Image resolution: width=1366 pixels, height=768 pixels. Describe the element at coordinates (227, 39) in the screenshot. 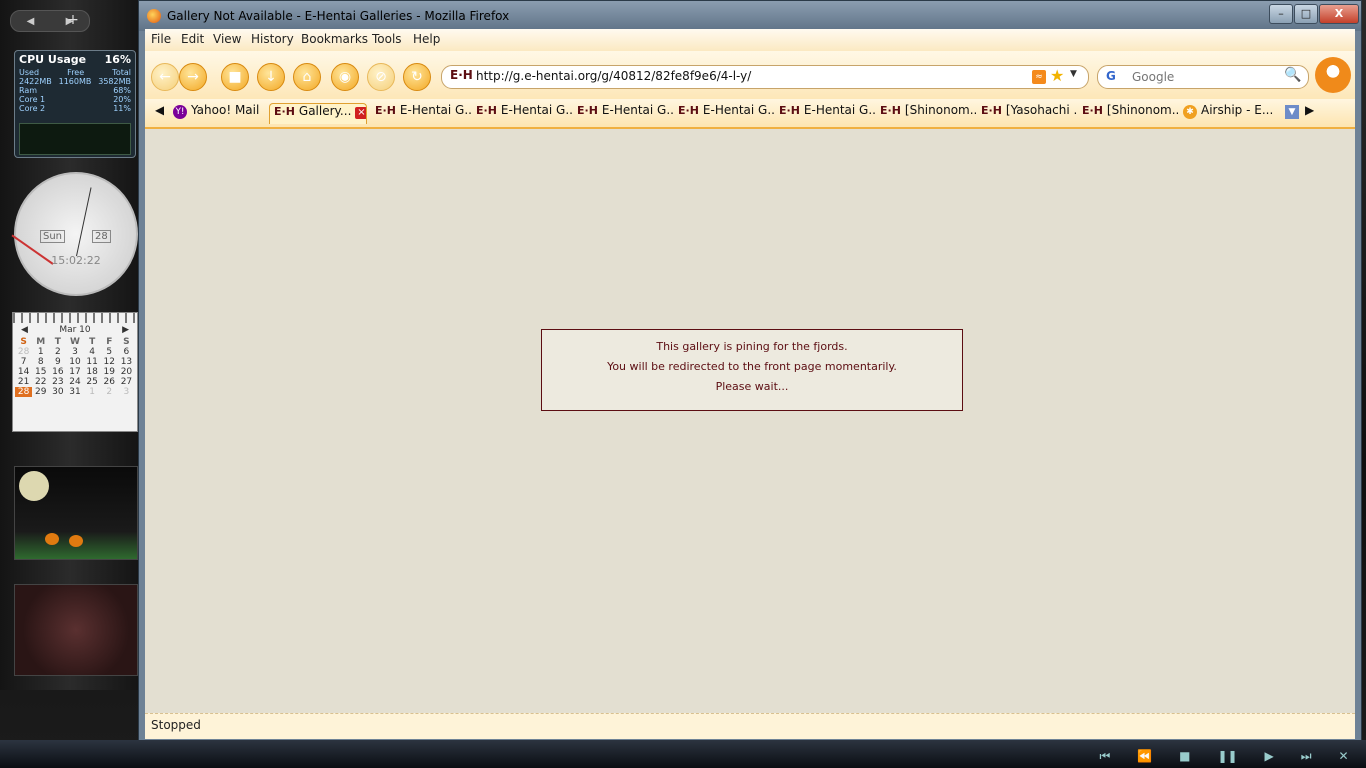

I see `menu-view: View` at that location.